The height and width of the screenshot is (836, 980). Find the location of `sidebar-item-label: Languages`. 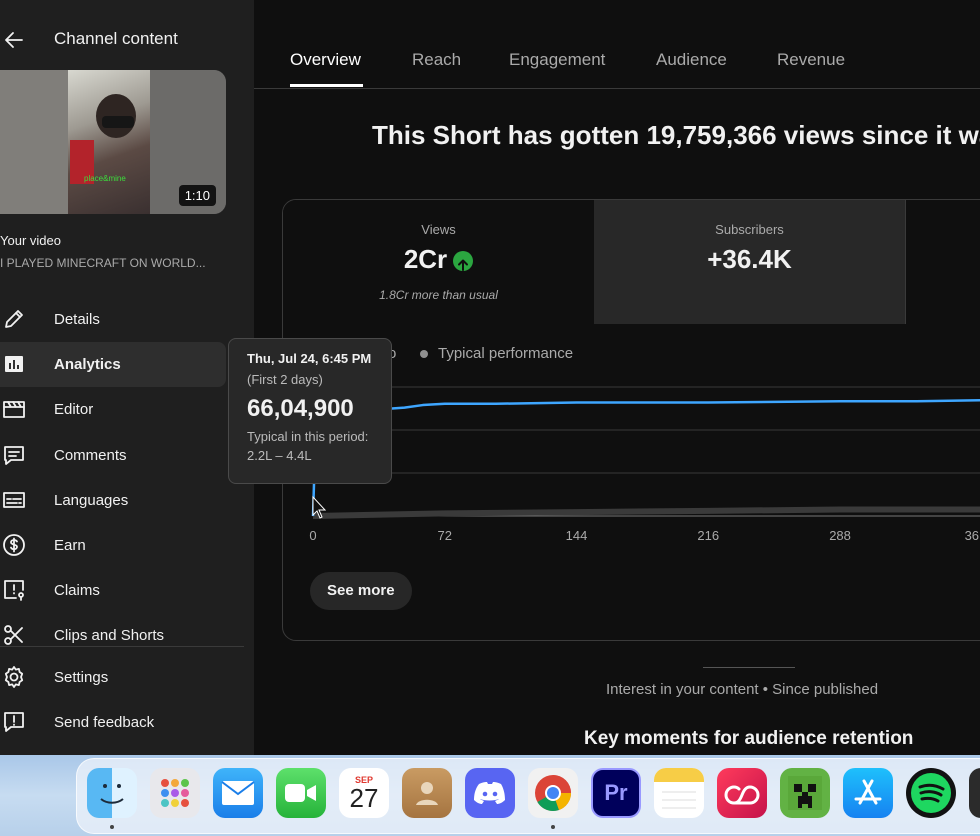

sidebar-item-label: Languages is located at coordinates (91, 500).